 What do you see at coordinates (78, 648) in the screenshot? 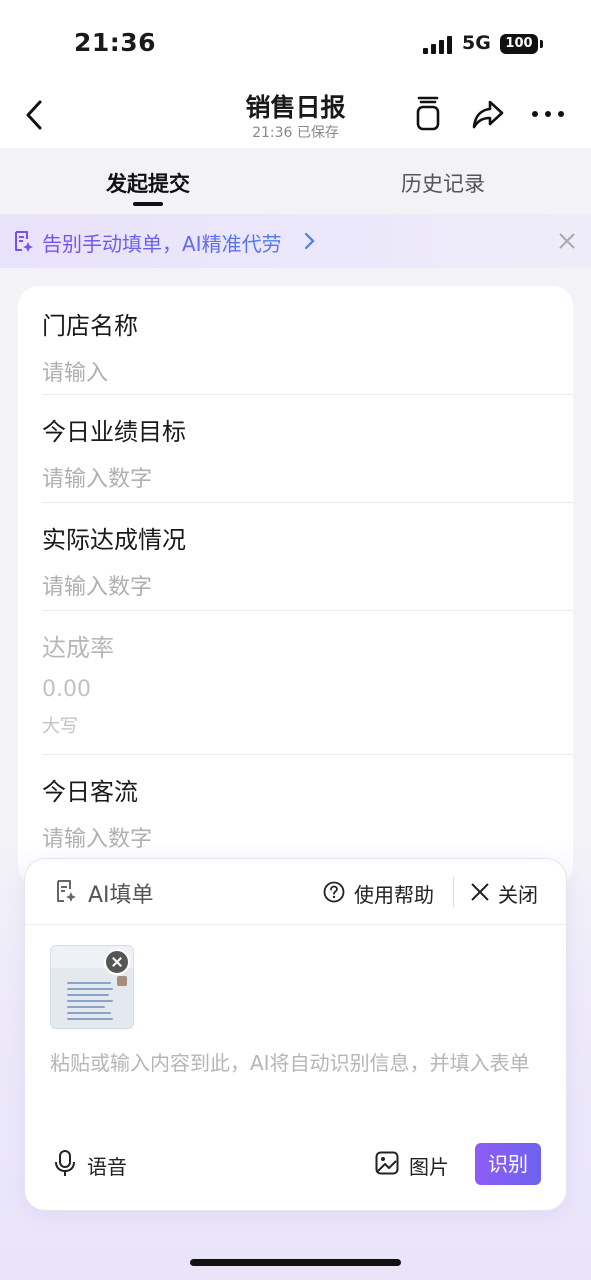
I see `field-label: 达成率` at bounding box center [78, 648].